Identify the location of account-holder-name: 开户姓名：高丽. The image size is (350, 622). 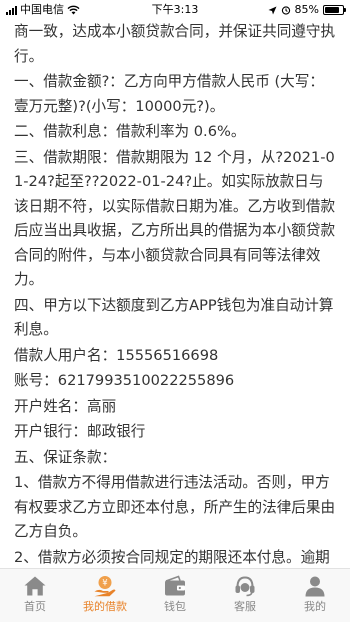
(65, 406).